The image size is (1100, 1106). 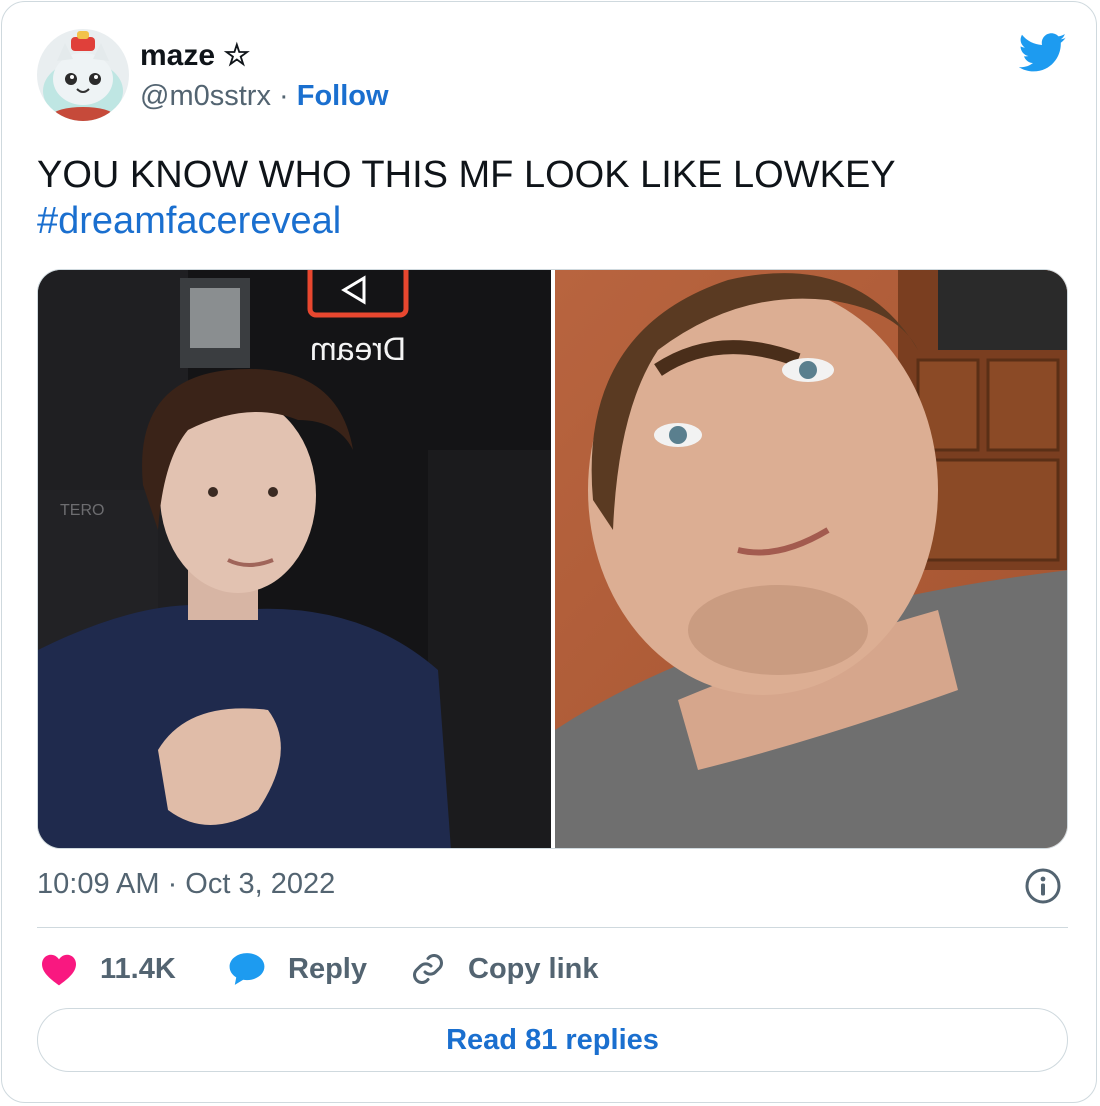 I want to click on author-name: maze ☆, so click(x=195, y=55).